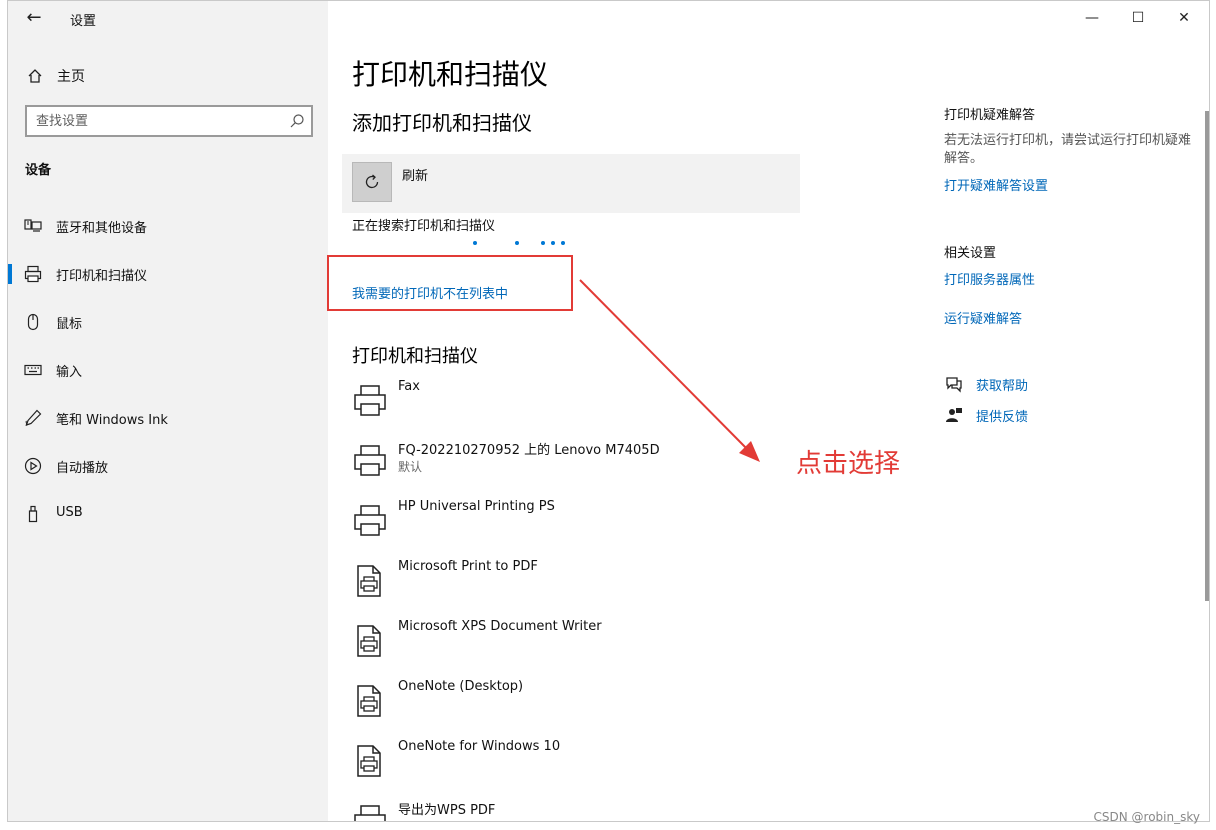  I want to click on default-badge: 默认, so click(410, 467).